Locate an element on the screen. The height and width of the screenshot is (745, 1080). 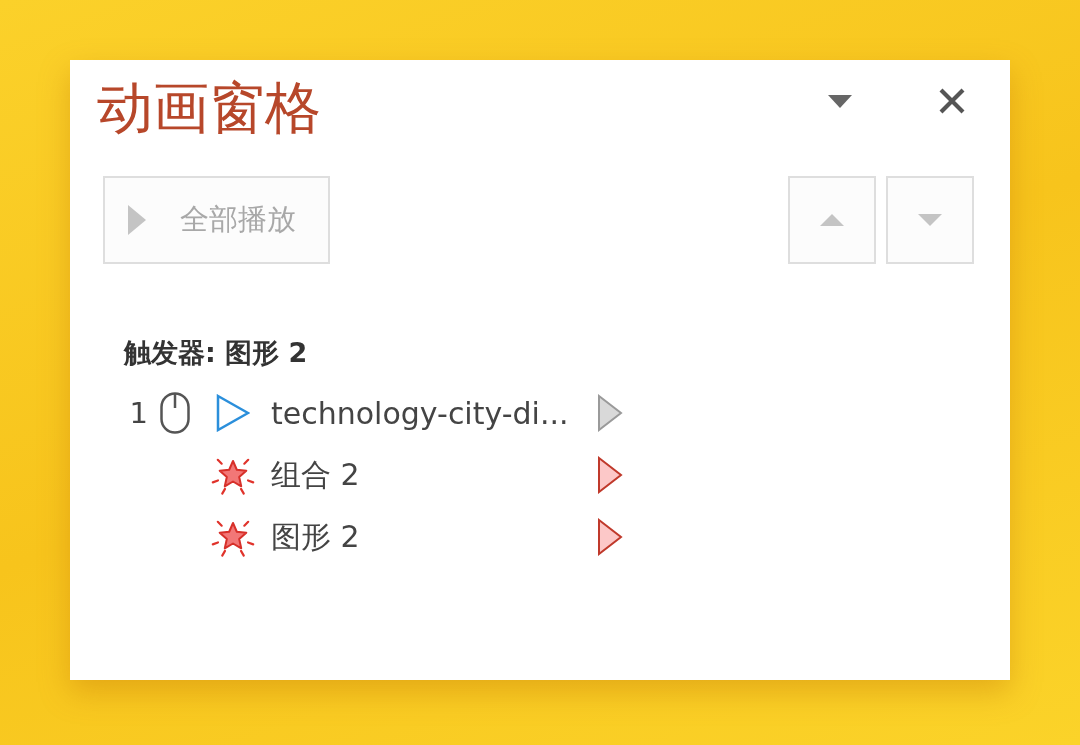
animation-name: 图形 2 is located at coordinates (315, 537).